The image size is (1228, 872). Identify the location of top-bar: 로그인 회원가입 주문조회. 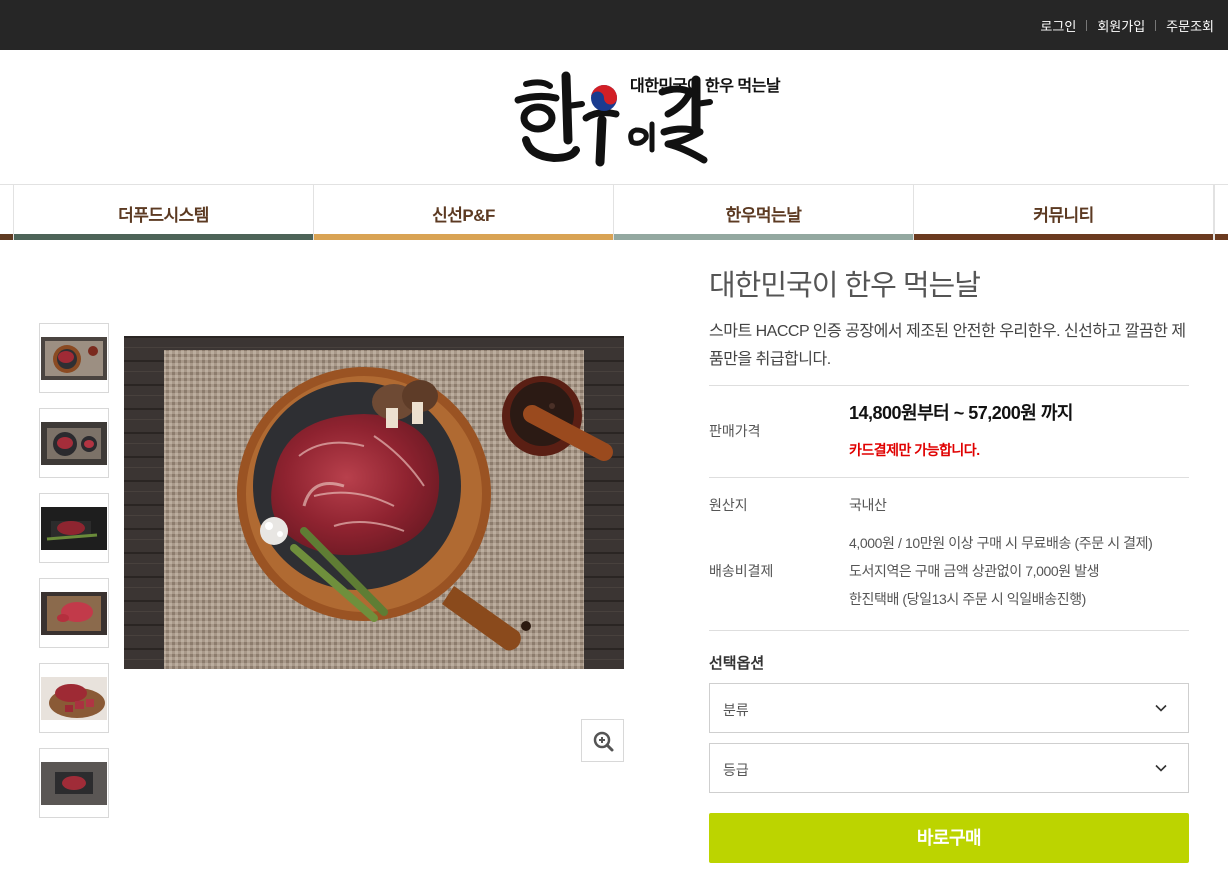
(614, 25).